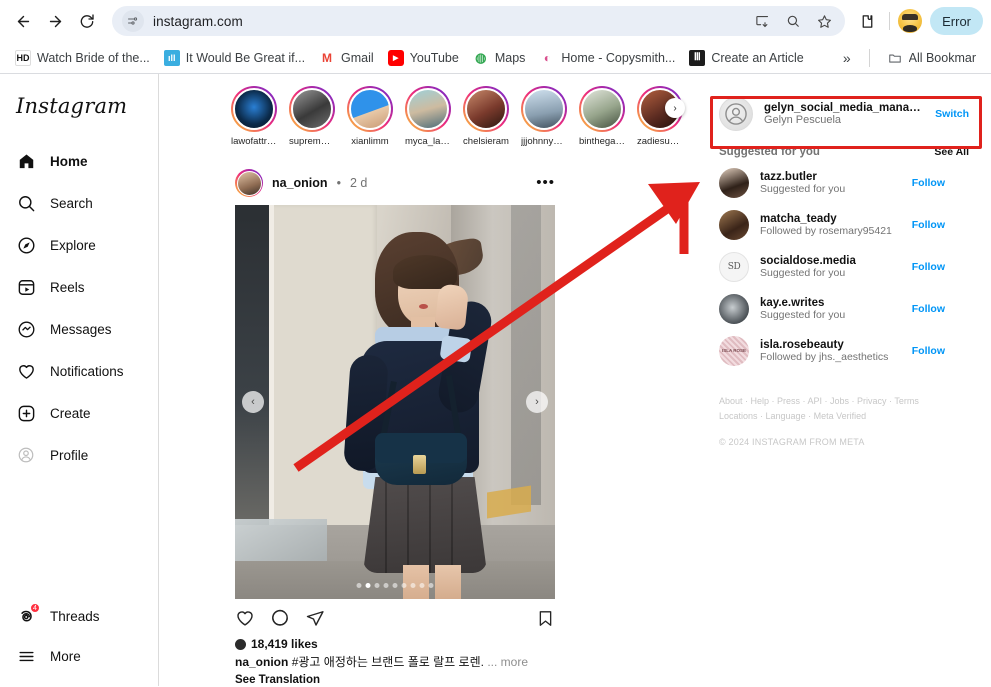  What do you see at coordinates (792, 441) in the screenshot?
I see `footer-copyright: © 2024 INSTAGRAM FROM META` at bounding box center [792, 441].